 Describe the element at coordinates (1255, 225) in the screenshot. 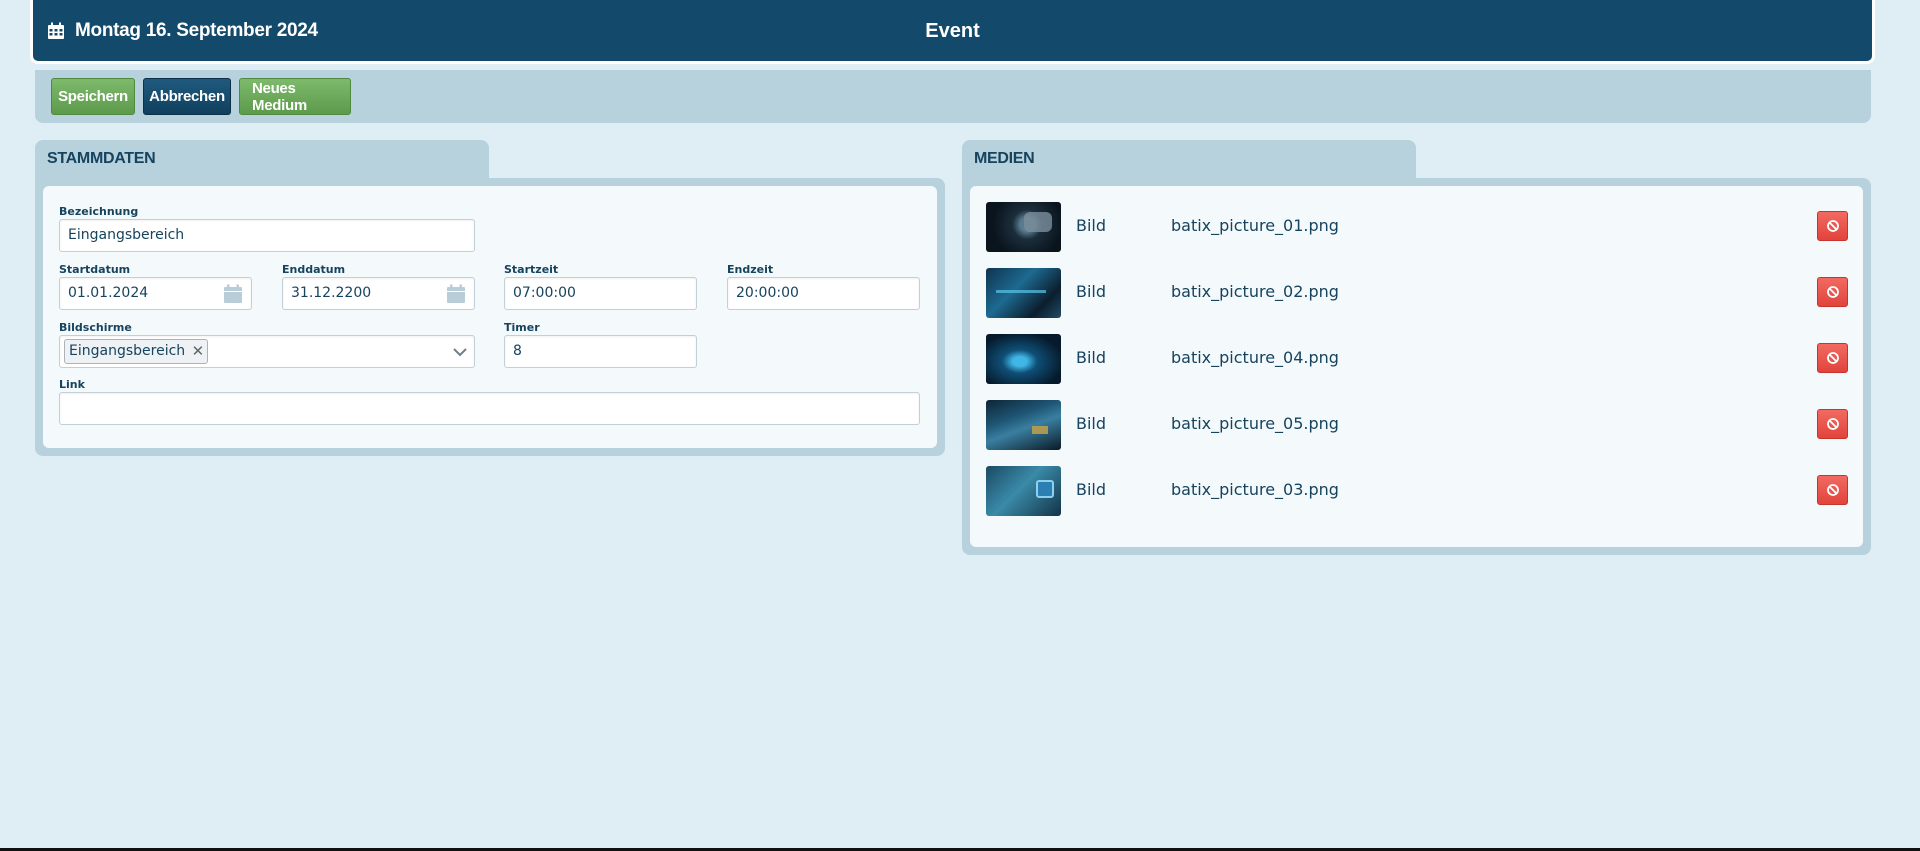

I see `media-filename: batix_picture_01.png` at that location.